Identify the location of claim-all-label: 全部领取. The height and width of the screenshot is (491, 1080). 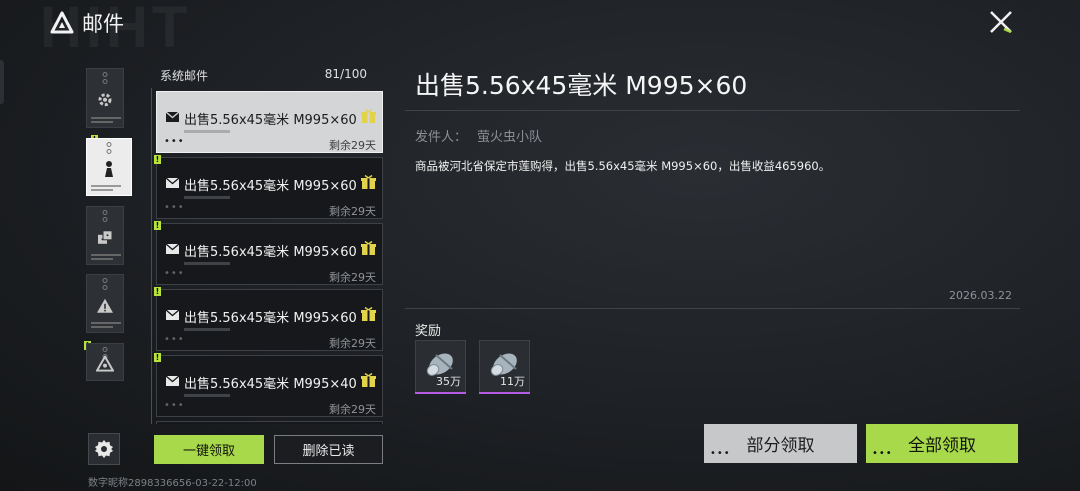
(942, 446).